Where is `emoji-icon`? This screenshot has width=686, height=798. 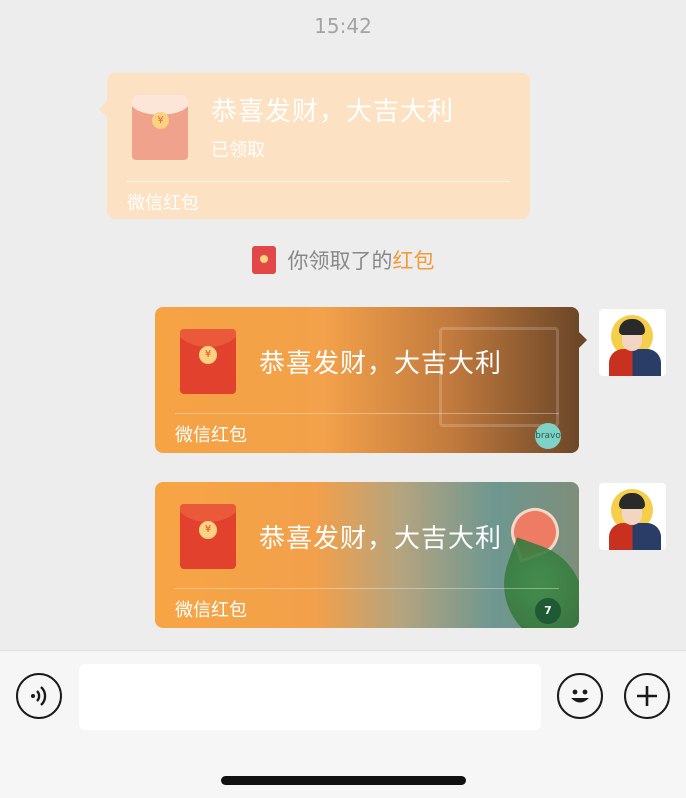 emoji-icon is located at coordinates (580, 696).